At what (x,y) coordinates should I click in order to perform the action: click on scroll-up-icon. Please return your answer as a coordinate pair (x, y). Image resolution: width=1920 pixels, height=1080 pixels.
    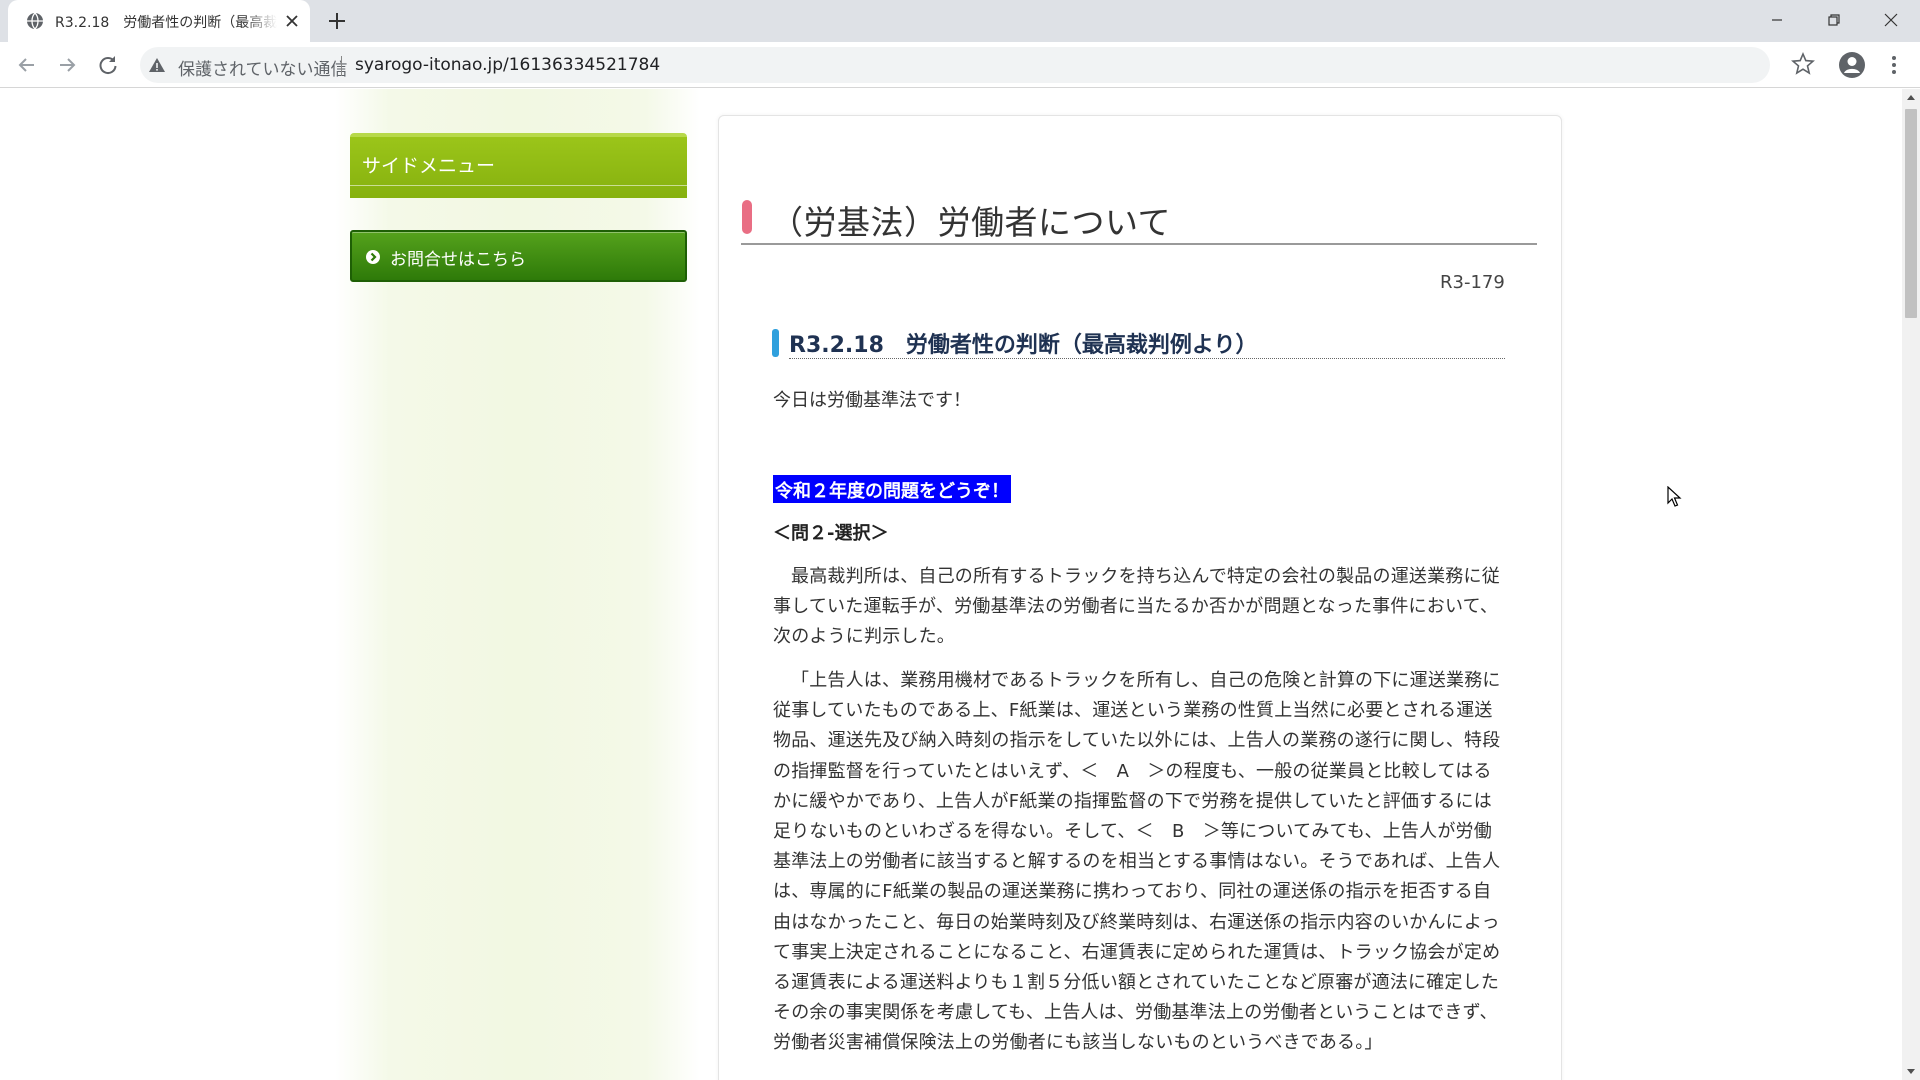
    Looking at the image, I should click on (1911, 97).